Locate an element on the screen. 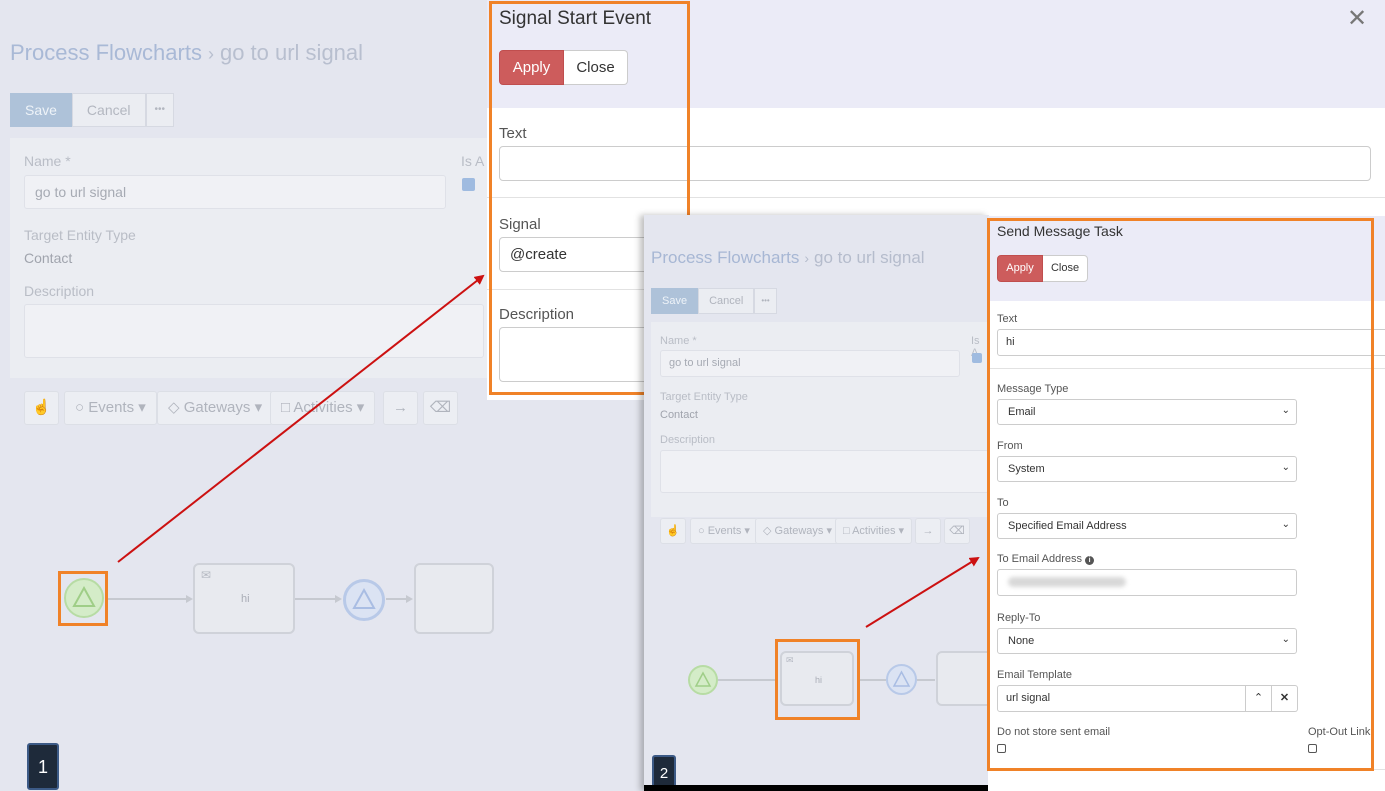 The height and width of the screenshot is (791, 1385). task-label: hi is located at coordinates (245, 599).